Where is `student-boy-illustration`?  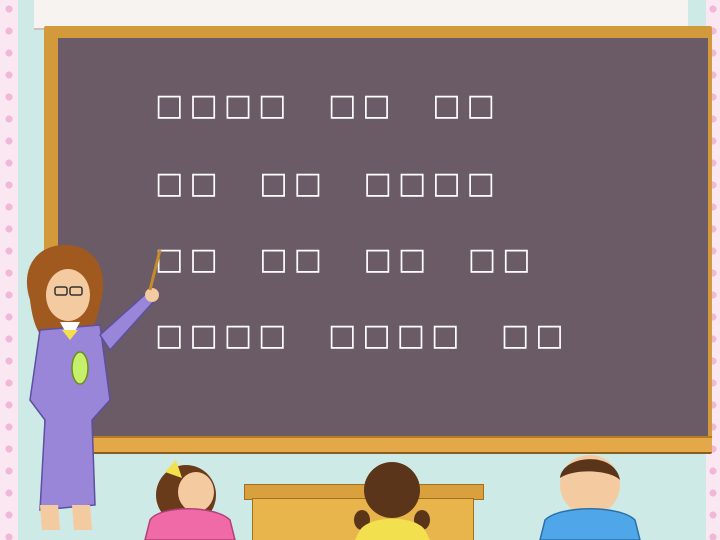
student-boy-illustration is located at coordinates (590, 497).